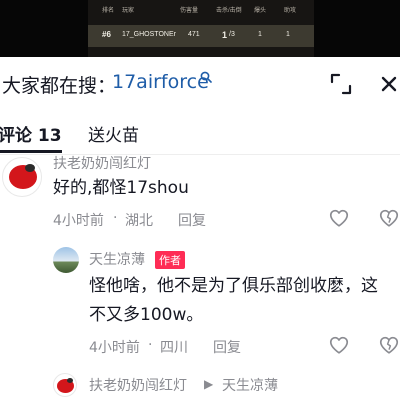 This screenshot has width=400, height=400. Describe the element at coordinates (113, 133) in the screenshot. I see `tab-gifts: 送火苗` at that location.